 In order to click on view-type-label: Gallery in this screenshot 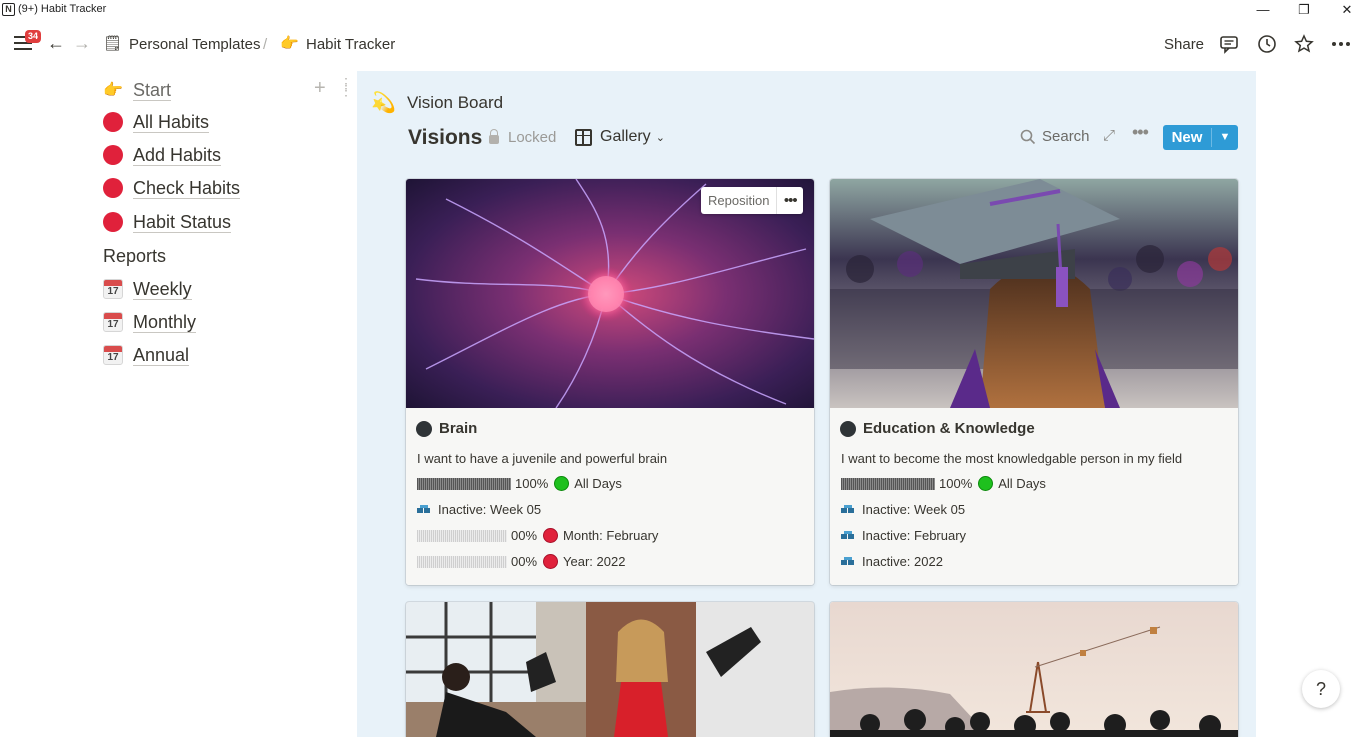, I will do `click(625, 136)`.